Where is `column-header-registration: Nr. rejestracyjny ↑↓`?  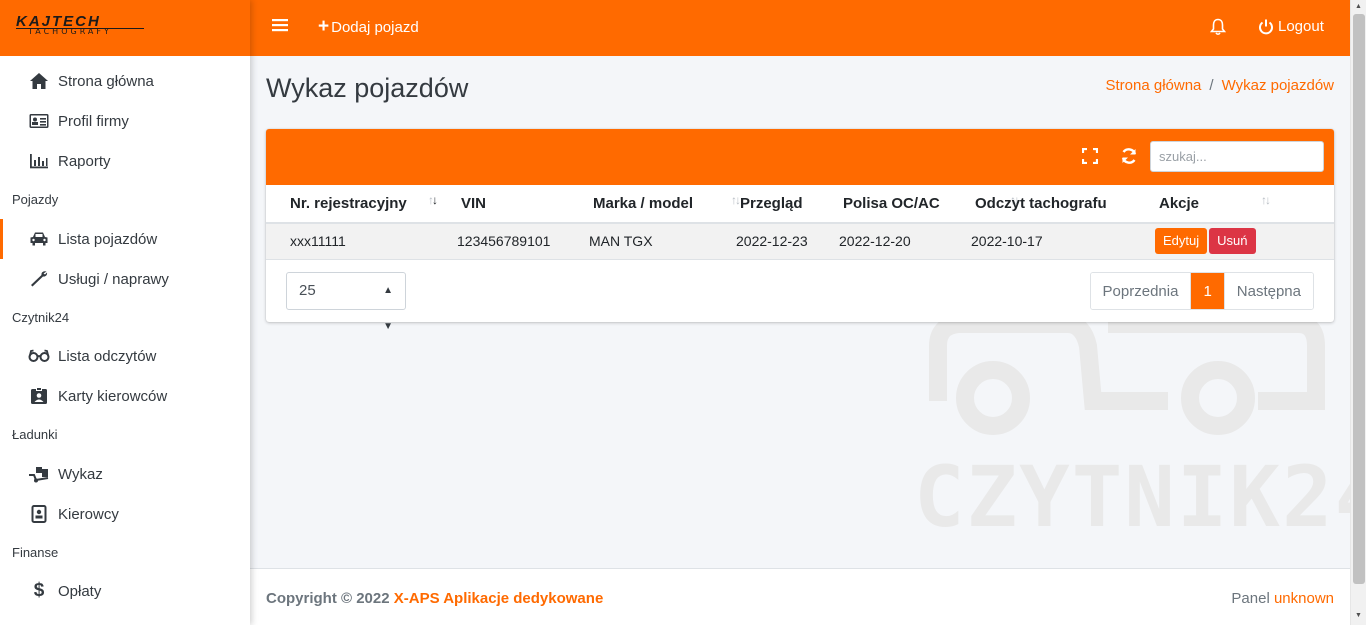 column-header-registration: Nr. rejestracyjny ↑↓ is located at coordinates (352, 204).